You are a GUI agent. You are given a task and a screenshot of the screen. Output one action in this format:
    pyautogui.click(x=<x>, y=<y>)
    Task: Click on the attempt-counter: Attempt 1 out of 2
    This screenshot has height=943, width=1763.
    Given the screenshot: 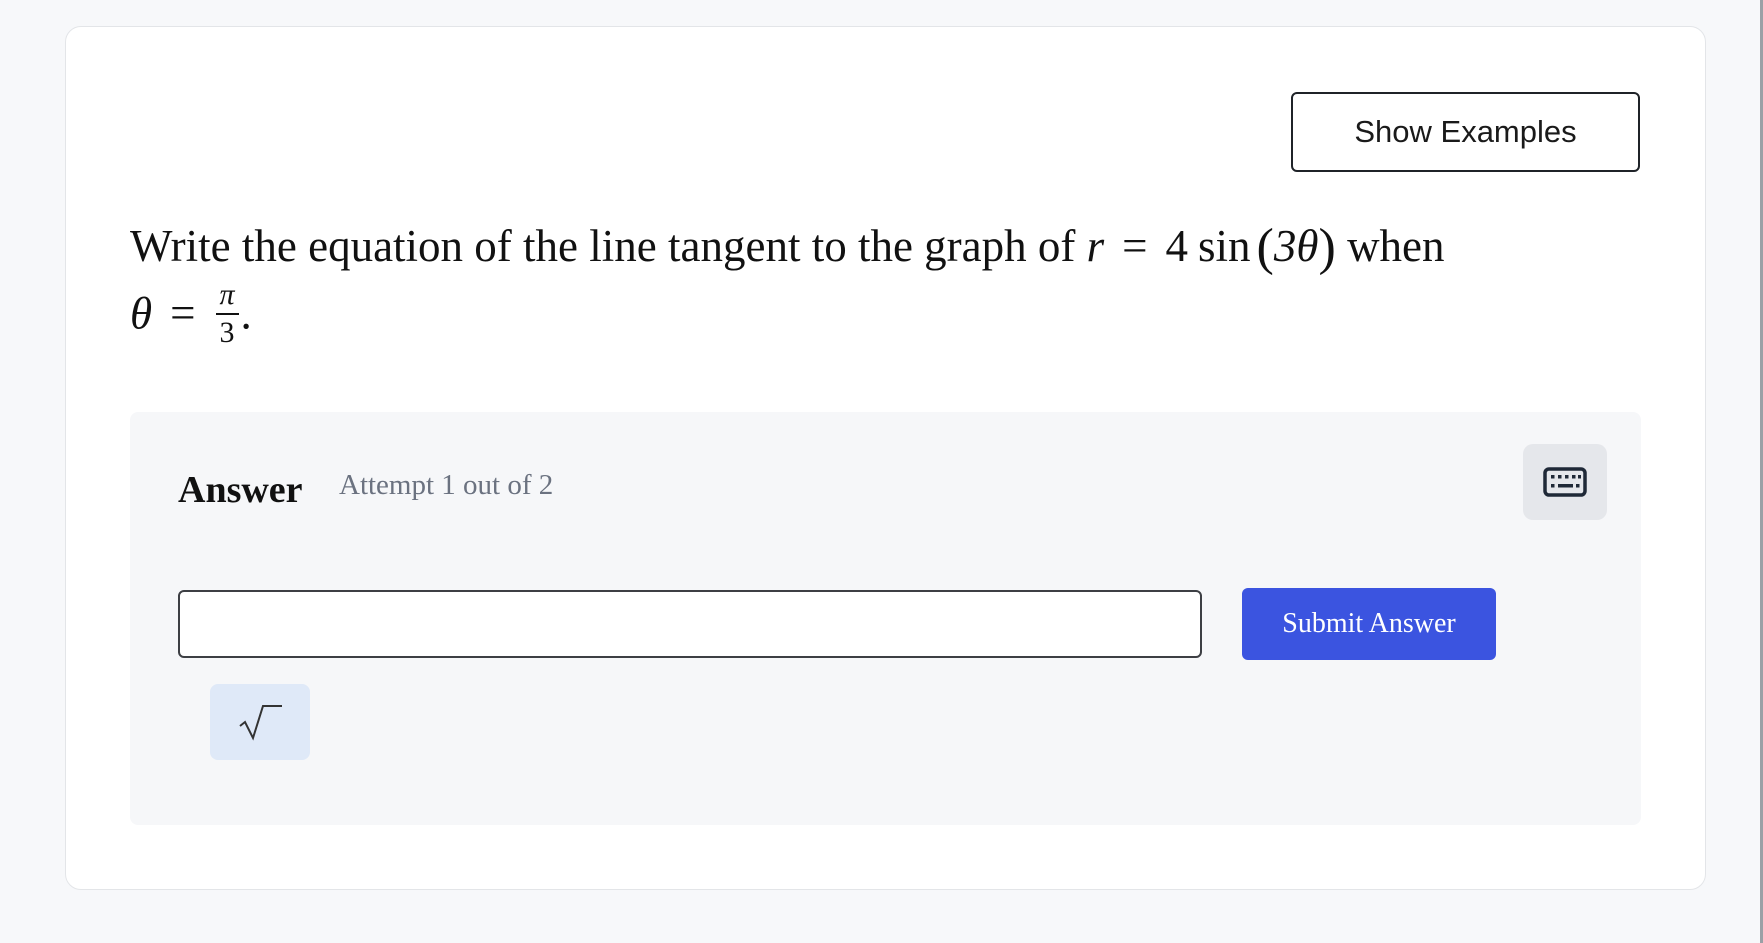 What is the action you would take?
    pyautogui.click(x=446, y=485)
    